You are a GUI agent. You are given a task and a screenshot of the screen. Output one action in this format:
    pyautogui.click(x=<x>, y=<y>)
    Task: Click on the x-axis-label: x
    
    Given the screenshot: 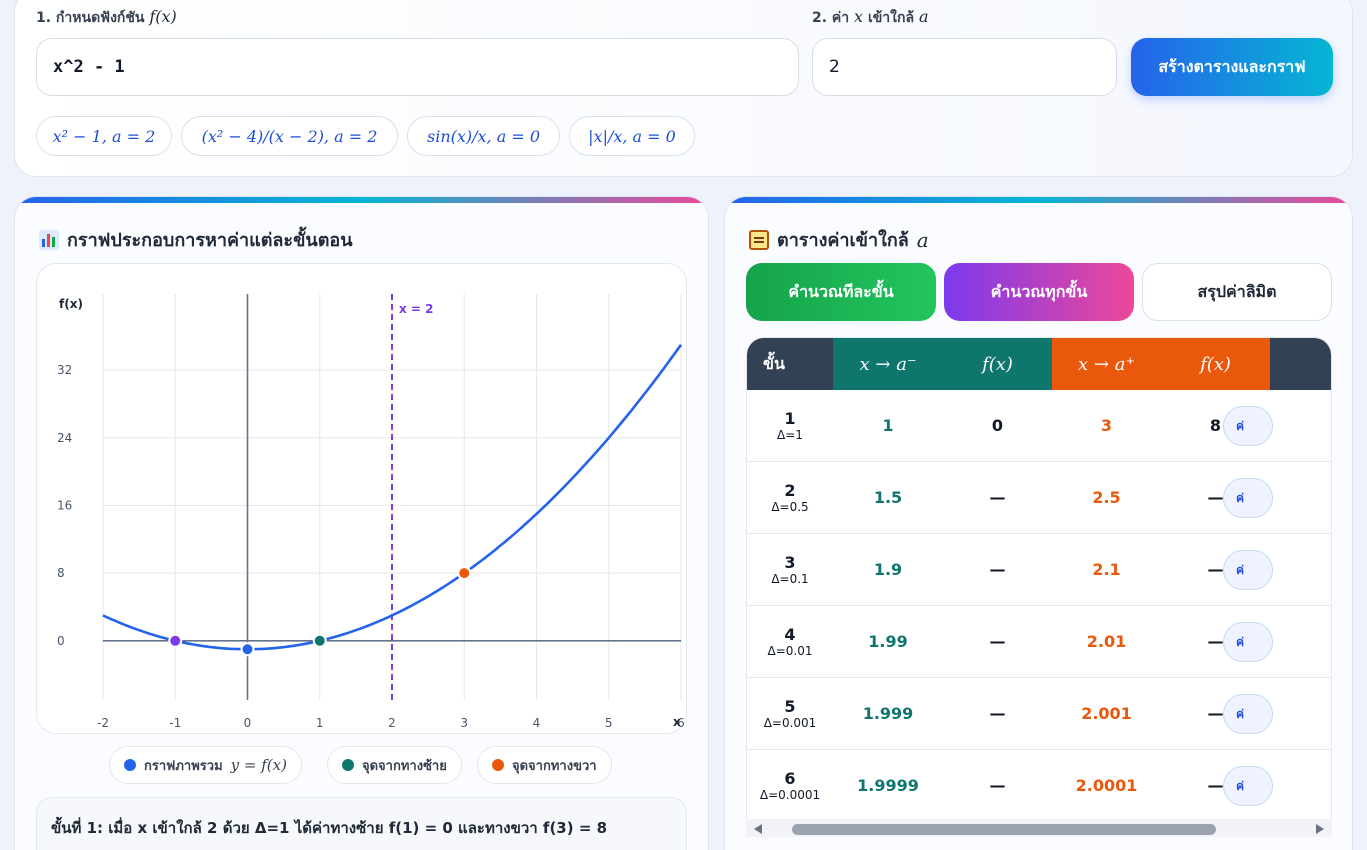 What is the action you would take?
    pyautogui.click(x=677, y=722)
    